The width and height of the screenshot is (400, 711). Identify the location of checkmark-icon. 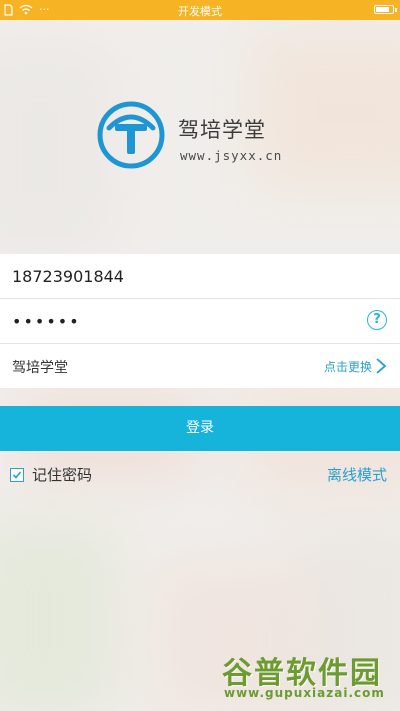
(17, 474).